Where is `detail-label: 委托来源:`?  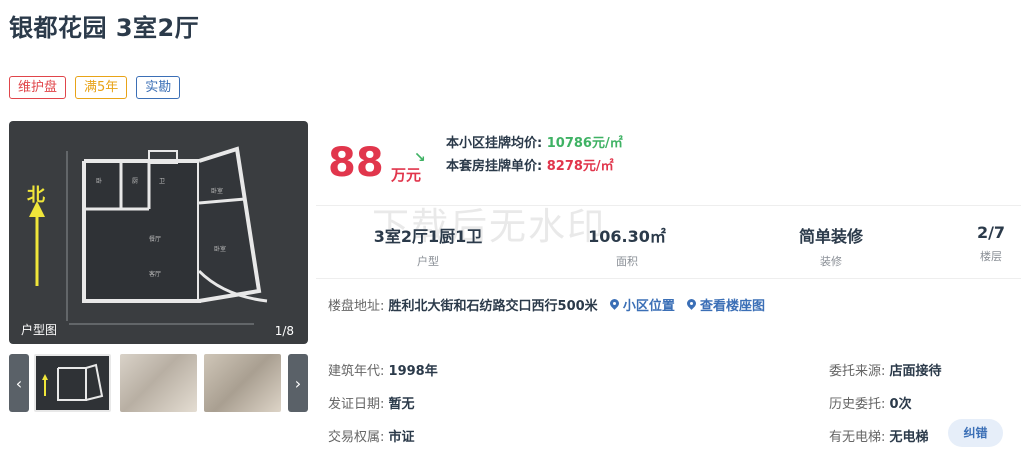 detail-label: 委托来源: is located at coordinates (857, 371).